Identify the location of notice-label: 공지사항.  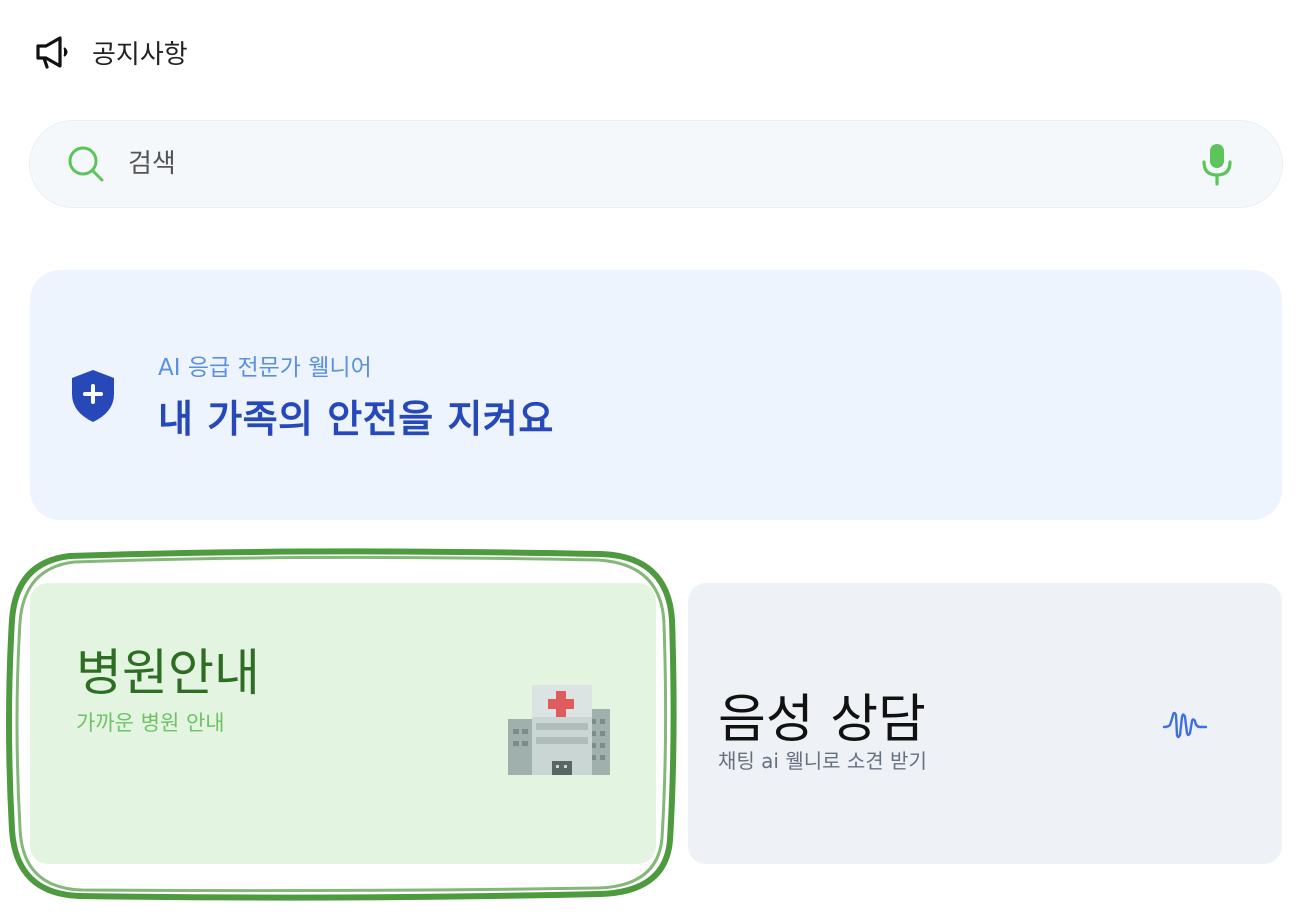
(140, 54).